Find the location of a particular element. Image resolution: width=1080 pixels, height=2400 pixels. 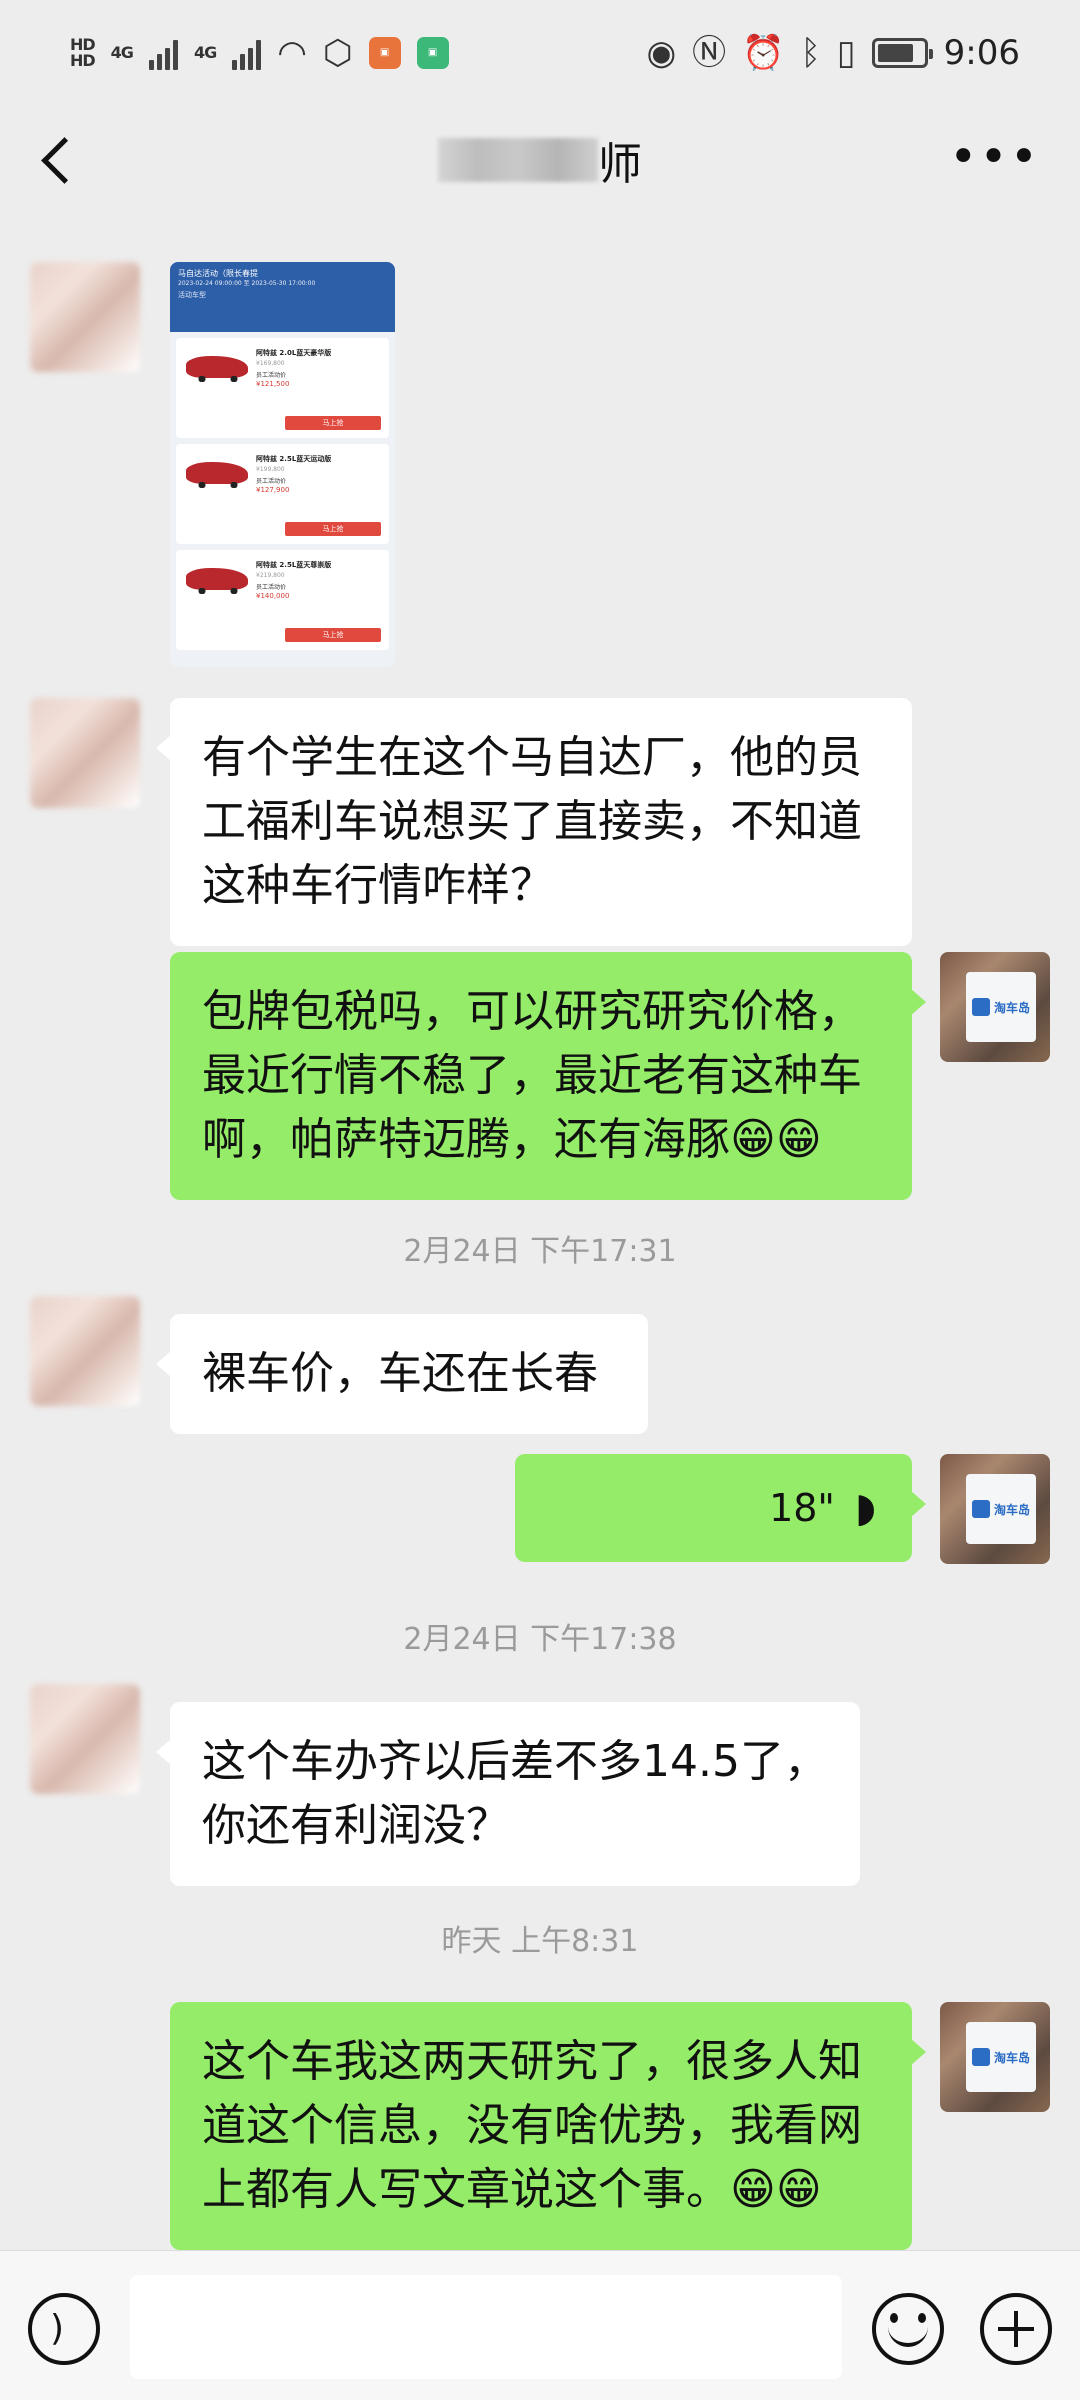

car-staff-price: ¥121,500 is located at coordinates (273, 384).